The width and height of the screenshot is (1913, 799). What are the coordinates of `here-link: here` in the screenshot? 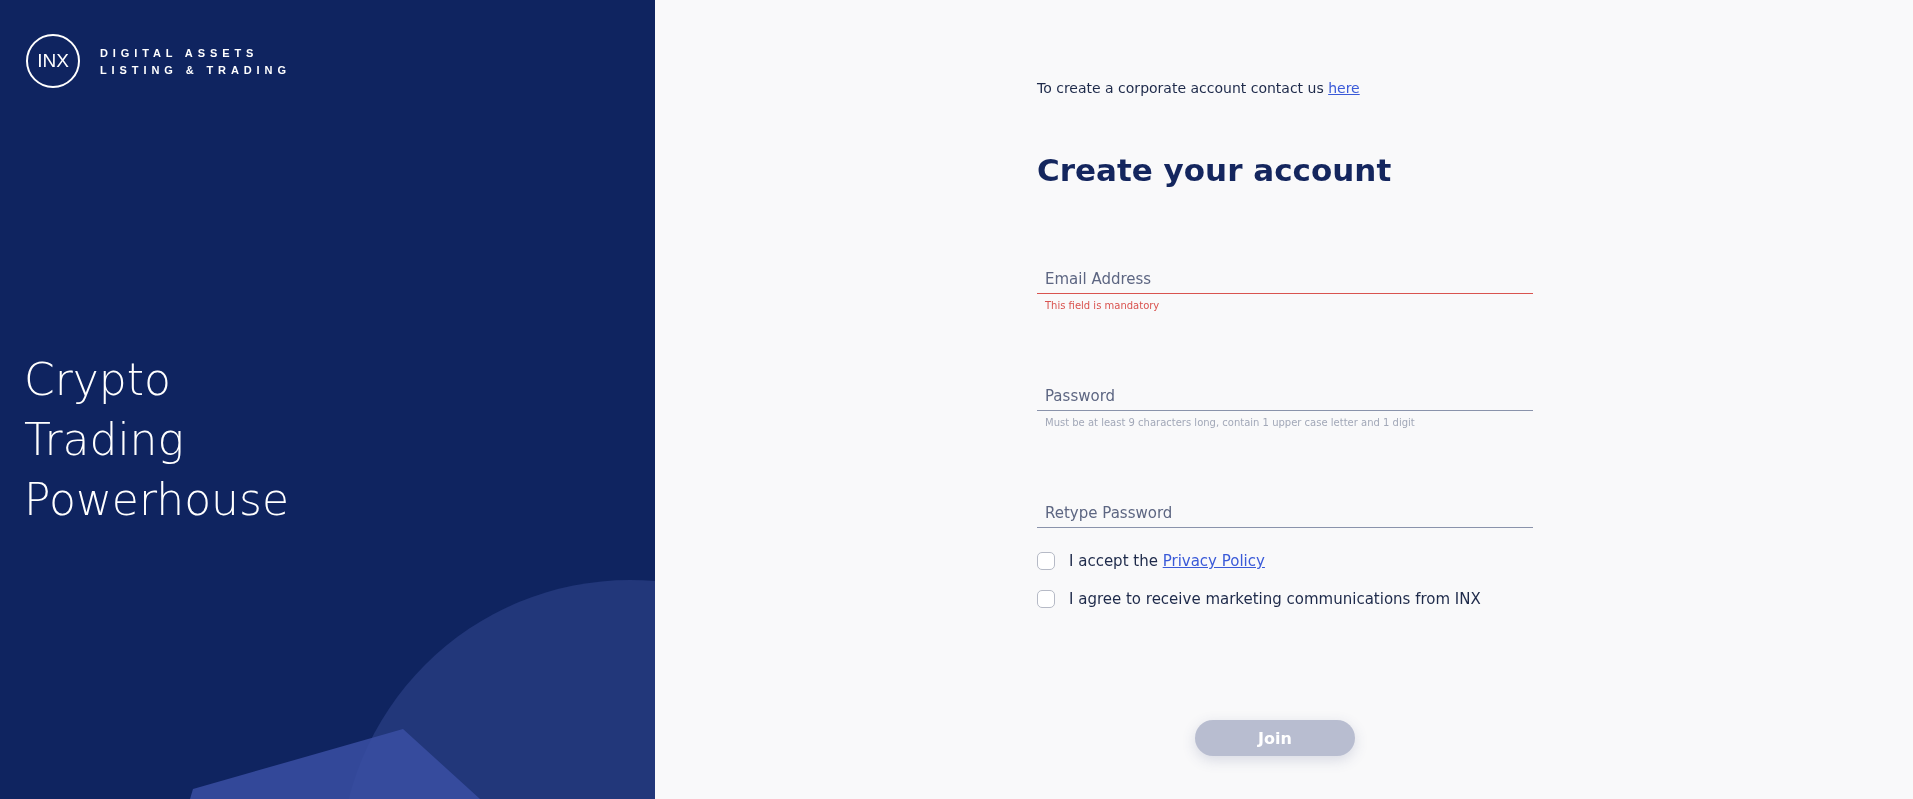 It's located at (1344, 88).